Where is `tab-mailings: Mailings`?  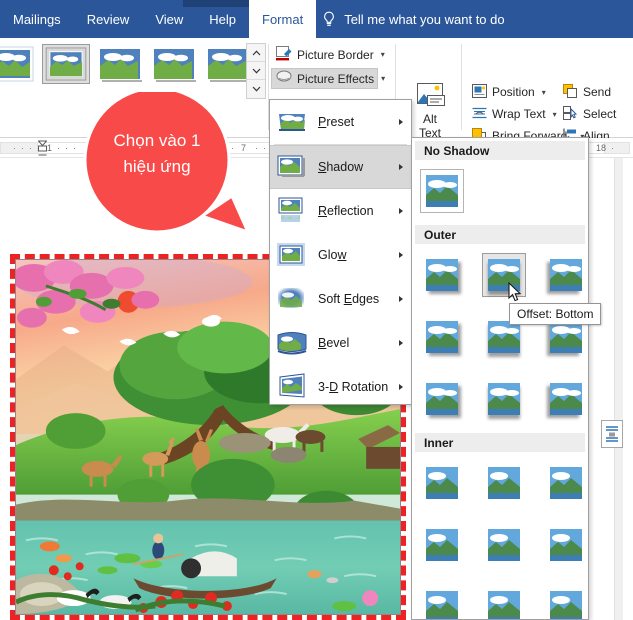 tab-mailings: Mailings is located at coordinates (37, 19).